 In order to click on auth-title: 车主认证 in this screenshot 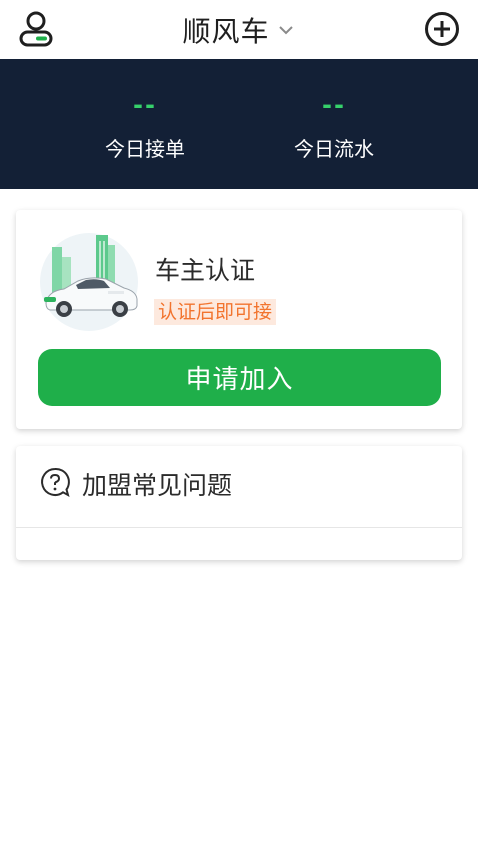, I will do `click(205, 270)`.